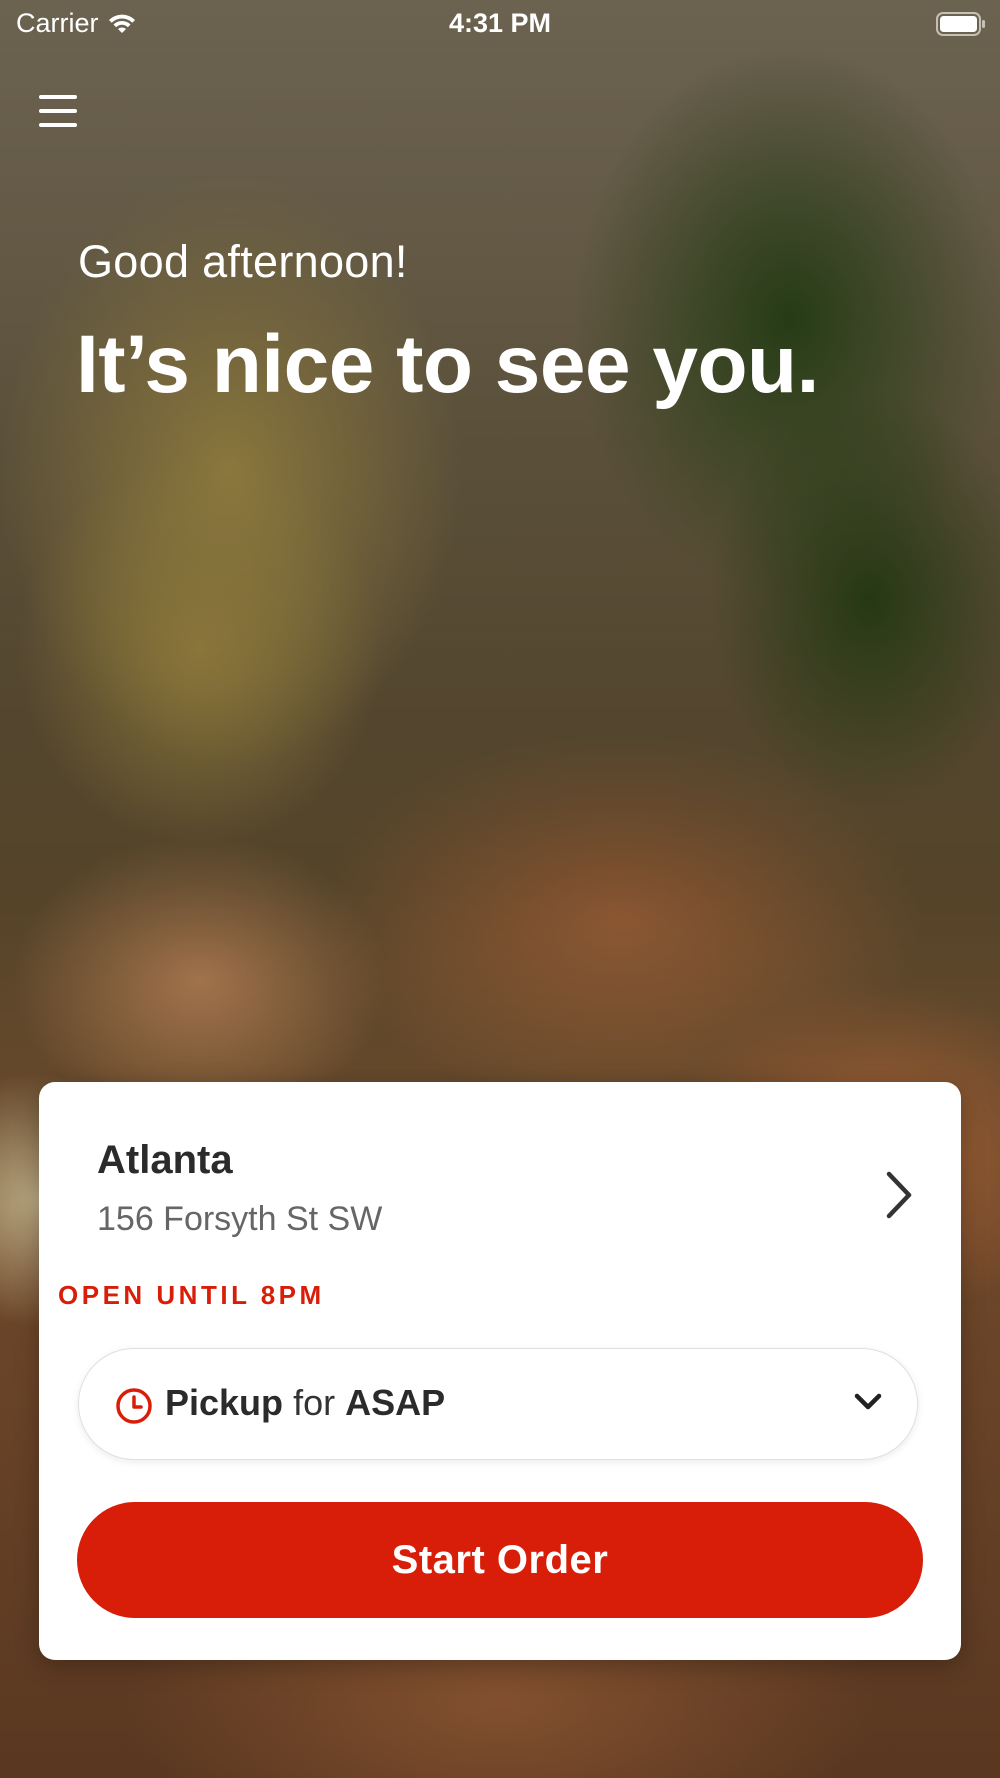 This screenshot has height=1778, width=1000. I want to click on battery-icon, so click(960, 24).